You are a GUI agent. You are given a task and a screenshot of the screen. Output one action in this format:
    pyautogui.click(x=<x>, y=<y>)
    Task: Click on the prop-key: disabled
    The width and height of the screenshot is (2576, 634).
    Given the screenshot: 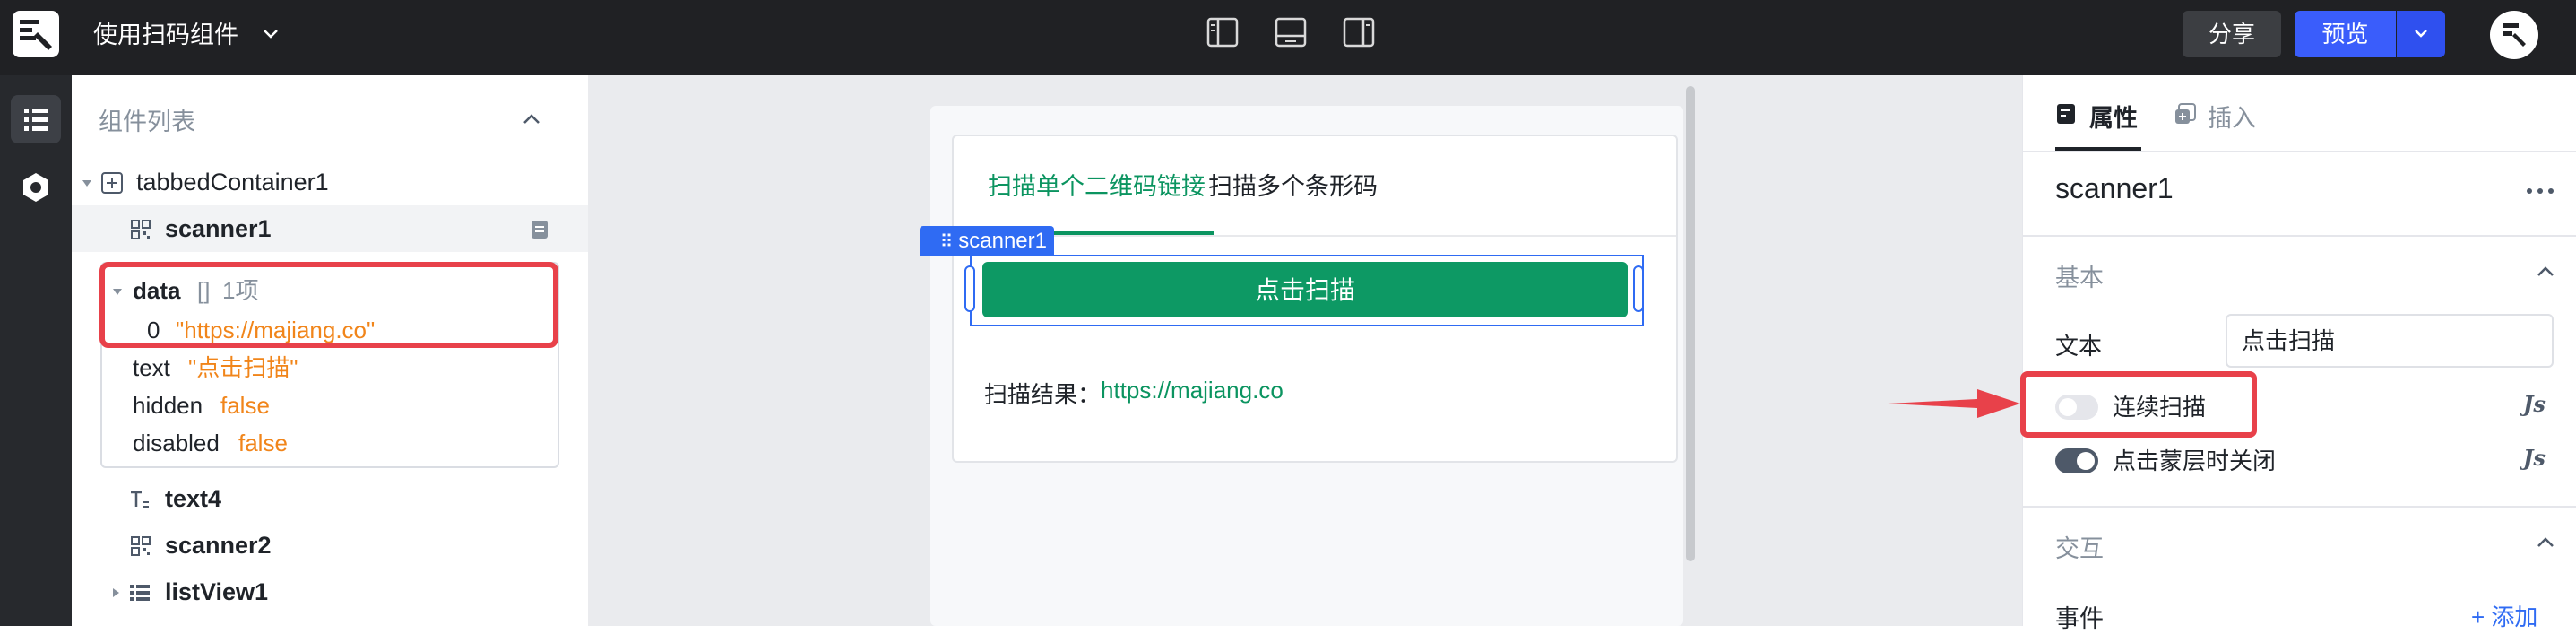 What is the action you would take?
    pyautogui.click(x=176, y=443)
    